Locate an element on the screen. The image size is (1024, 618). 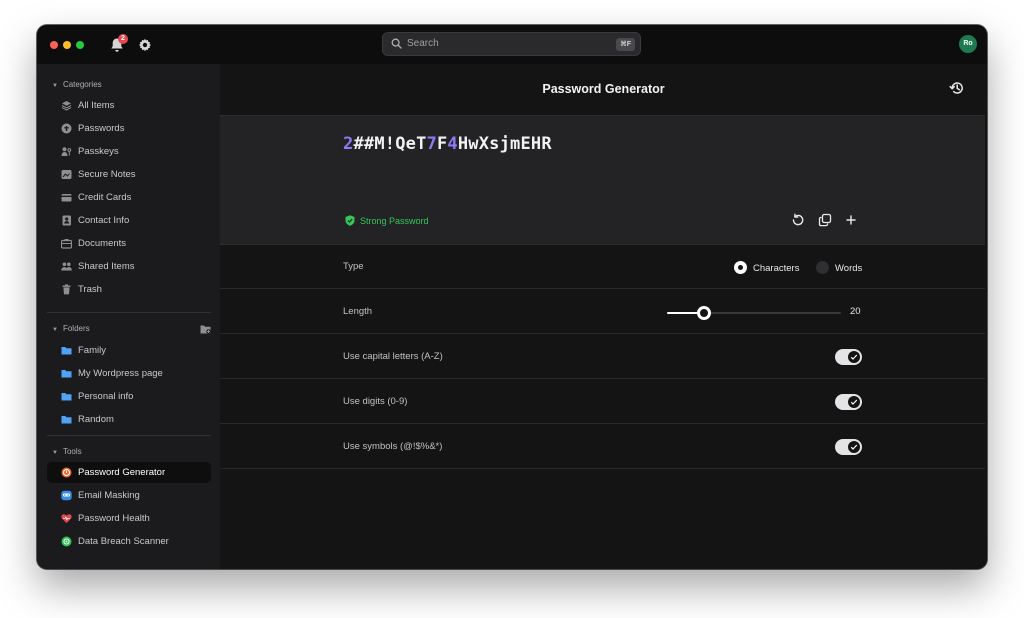
minimize-window-button is located at coordinates (67, 45).